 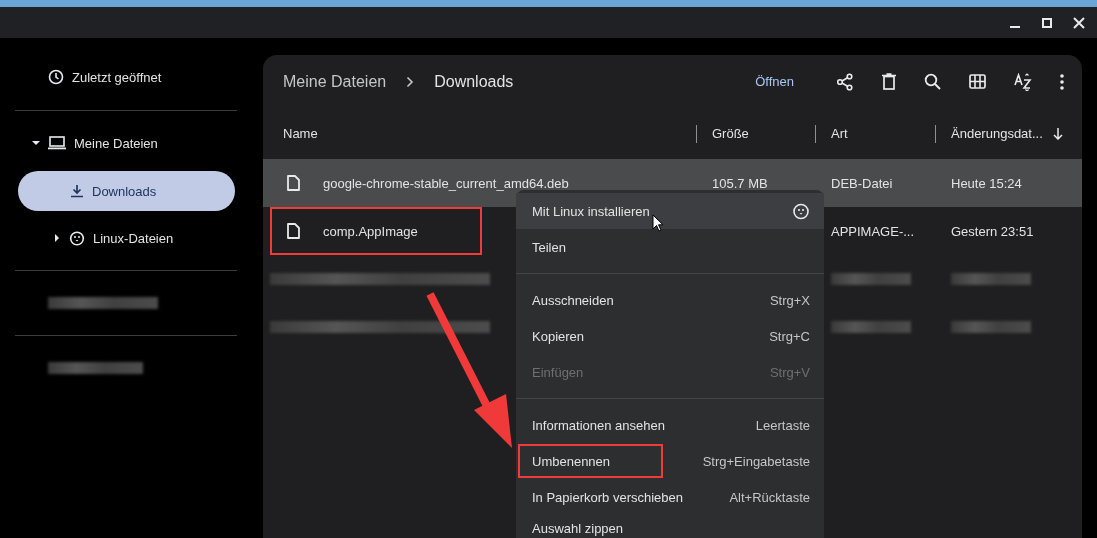 What do you see at coordinates (774, 81) in the screenshot?
I see `open-button: Öffnen` at bounding box center [774, 81].